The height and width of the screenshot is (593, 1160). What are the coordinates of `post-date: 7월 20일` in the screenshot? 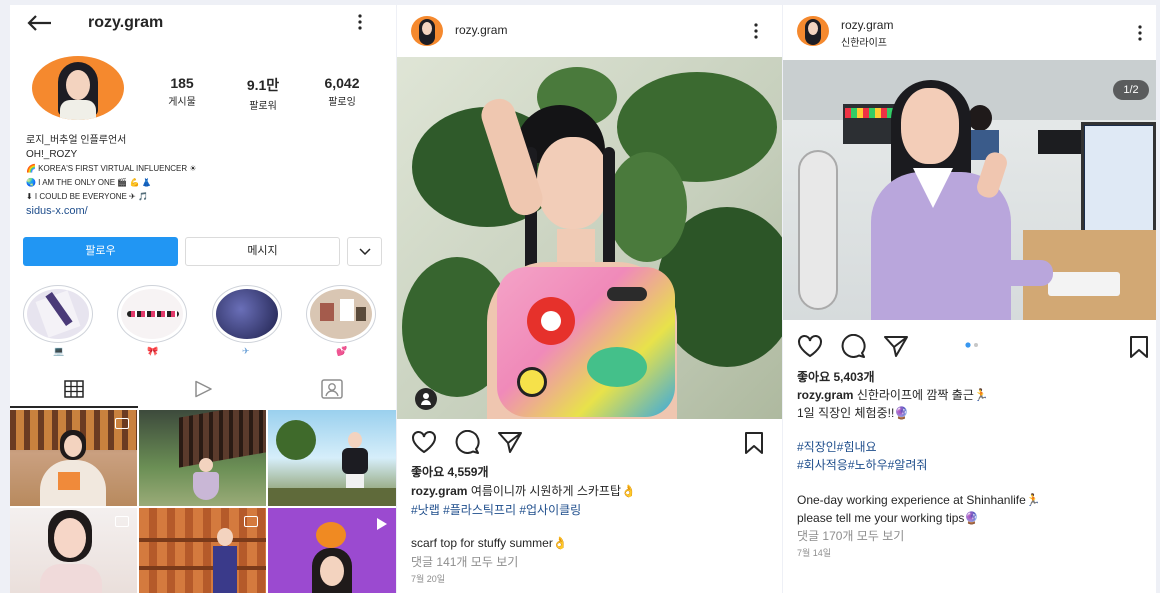 It's located at (428, 579).